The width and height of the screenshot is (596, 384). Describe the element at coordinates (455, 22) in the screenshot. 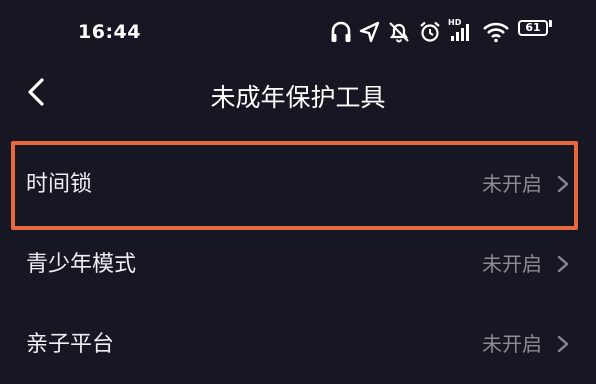

I see `hd-label: HD` at that location.